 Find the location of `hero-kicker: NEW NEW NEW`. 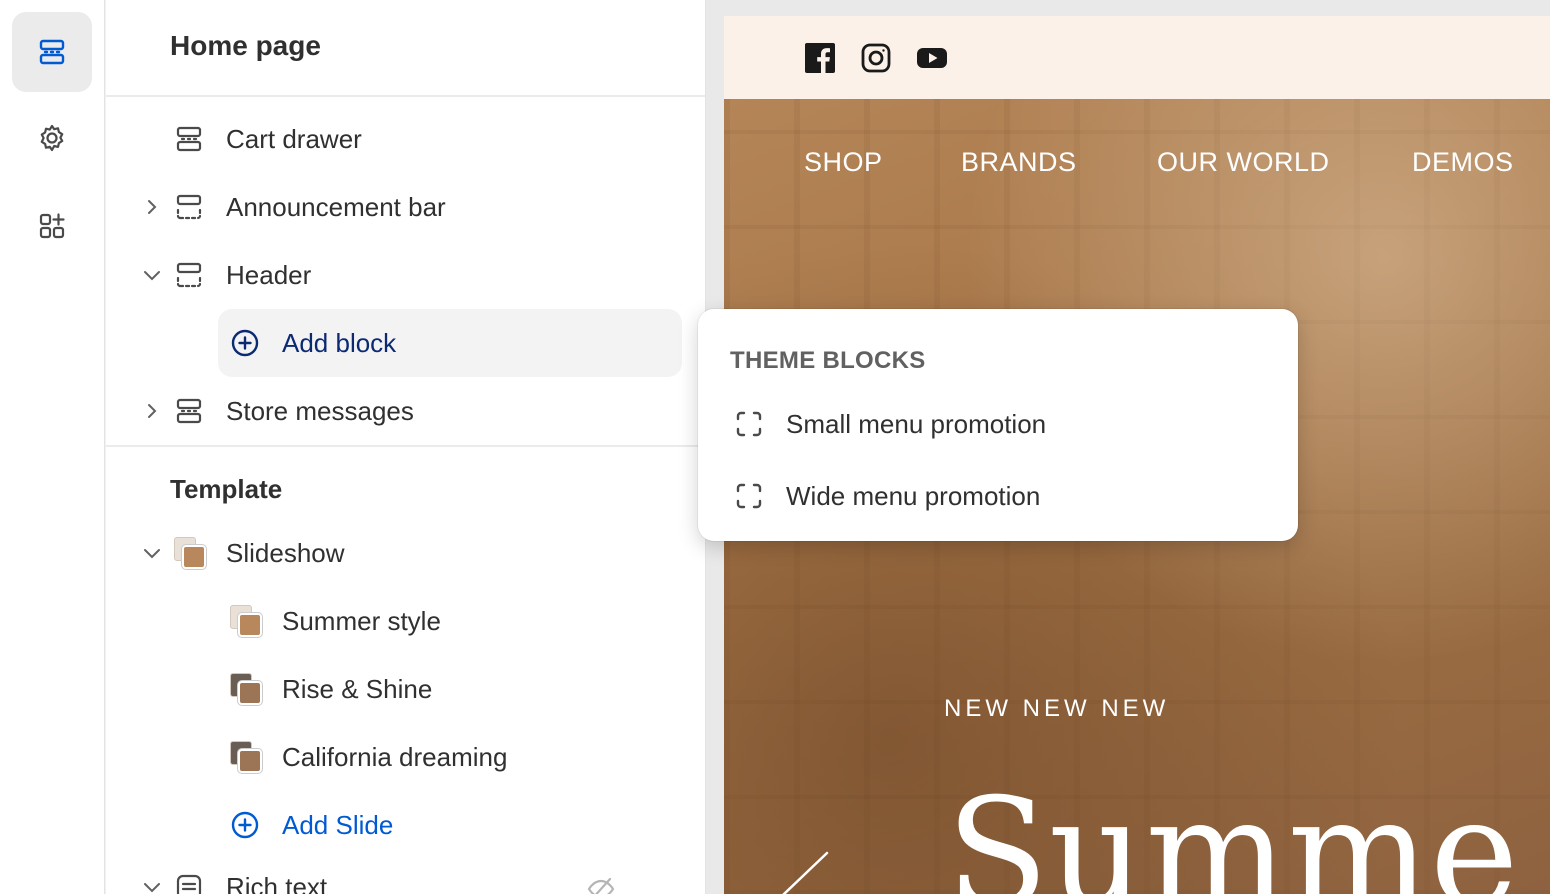

hero-kicker: NEW NEW NEW is located at coordinates (1057, 708).